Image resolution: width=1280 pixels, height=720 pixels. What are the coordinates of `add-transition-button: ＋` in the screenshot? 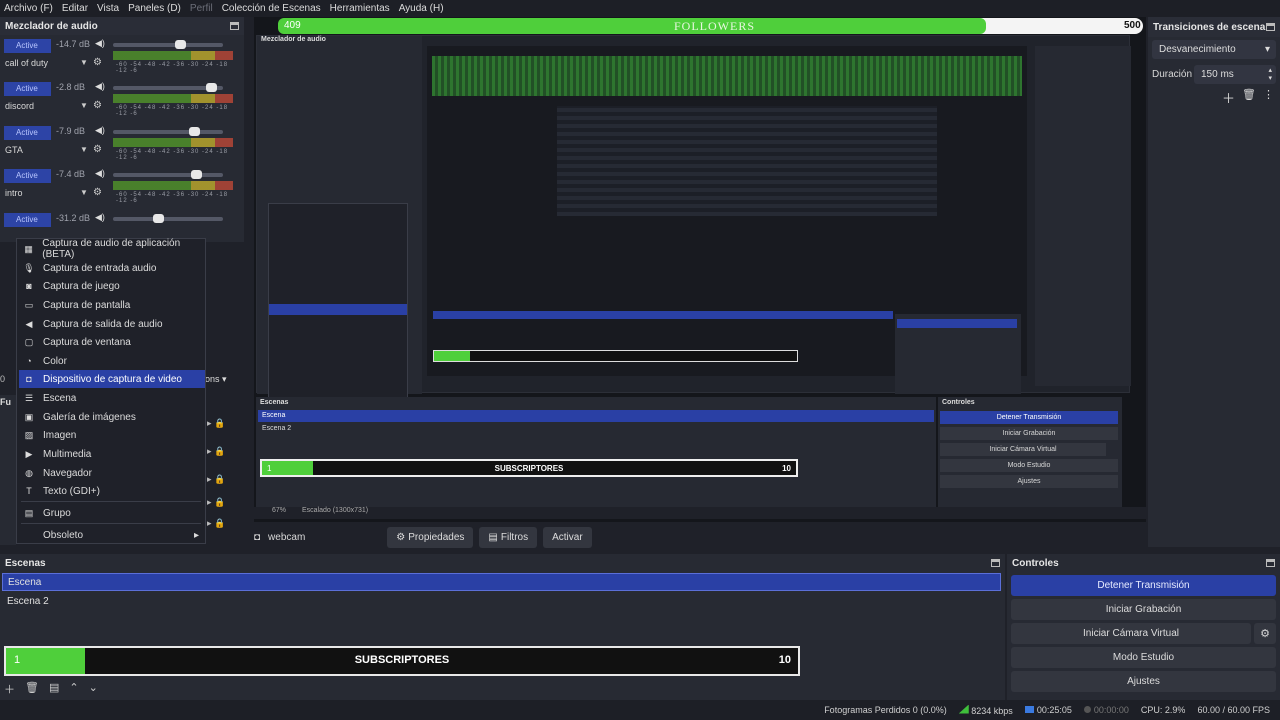 It's located at (1228, 97).